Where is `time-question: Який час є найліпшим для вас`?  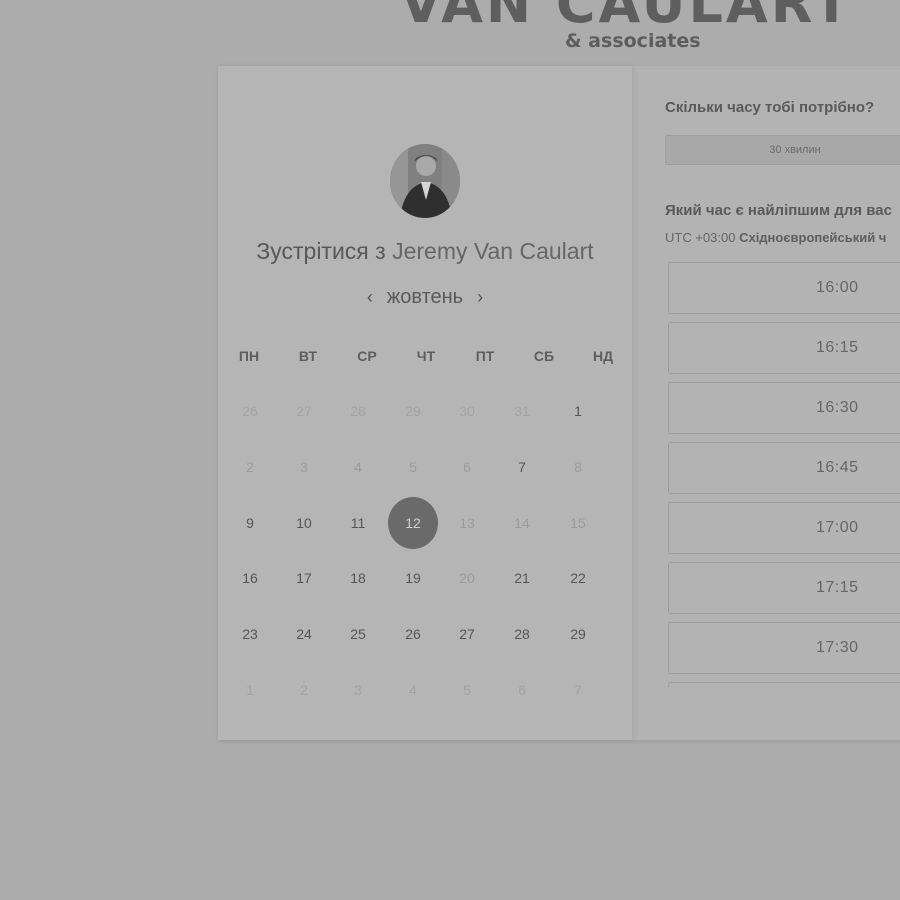 time-question: Який час є найліпшим для вас is located at coordinates (778, 210).